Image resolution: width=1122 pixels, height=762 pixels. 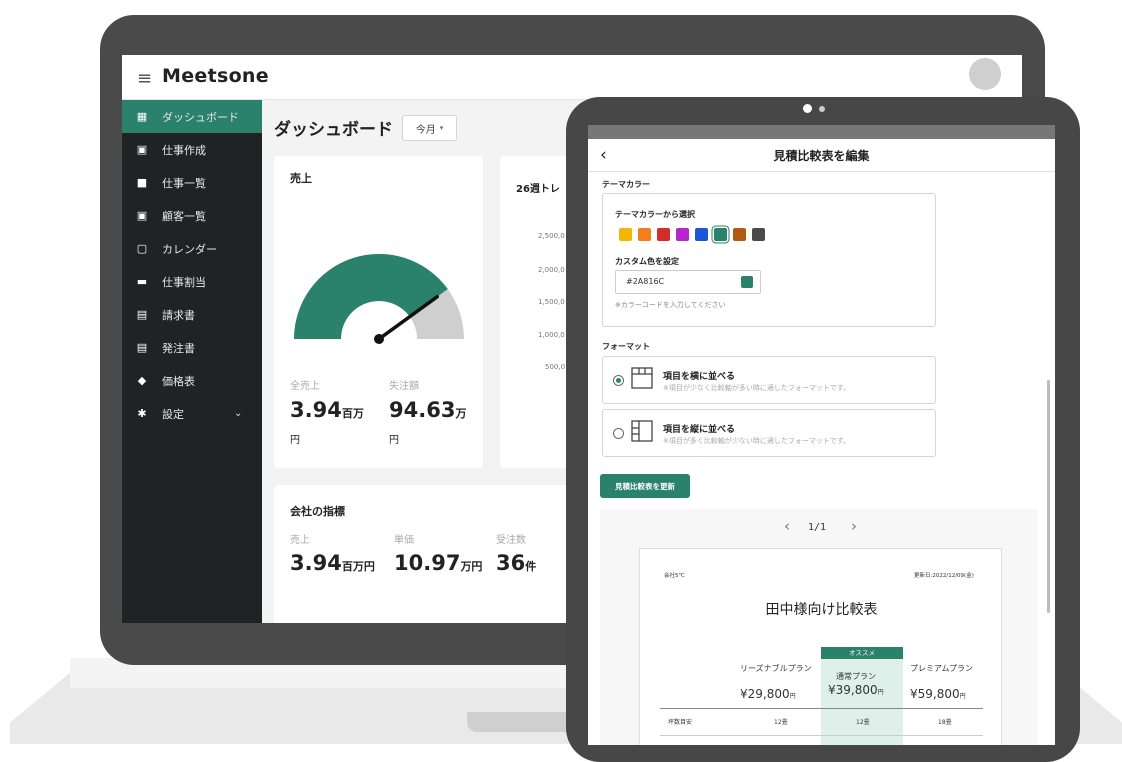 I want to click on row-value: 18畳, so click(x=945, y=722).